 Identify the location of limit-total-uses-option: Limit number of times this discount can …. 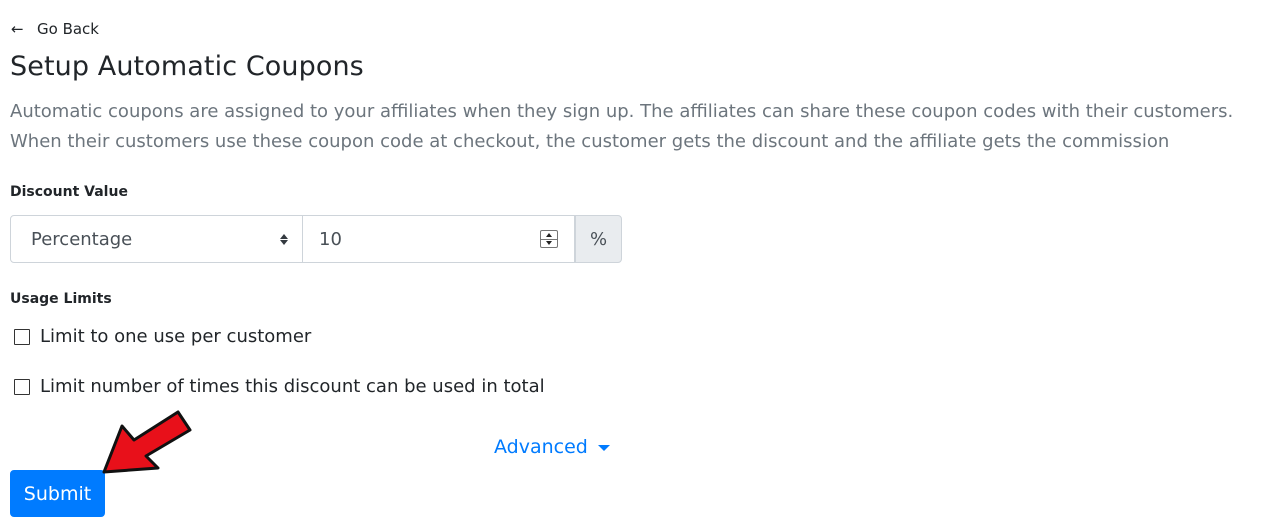
(279, 386).